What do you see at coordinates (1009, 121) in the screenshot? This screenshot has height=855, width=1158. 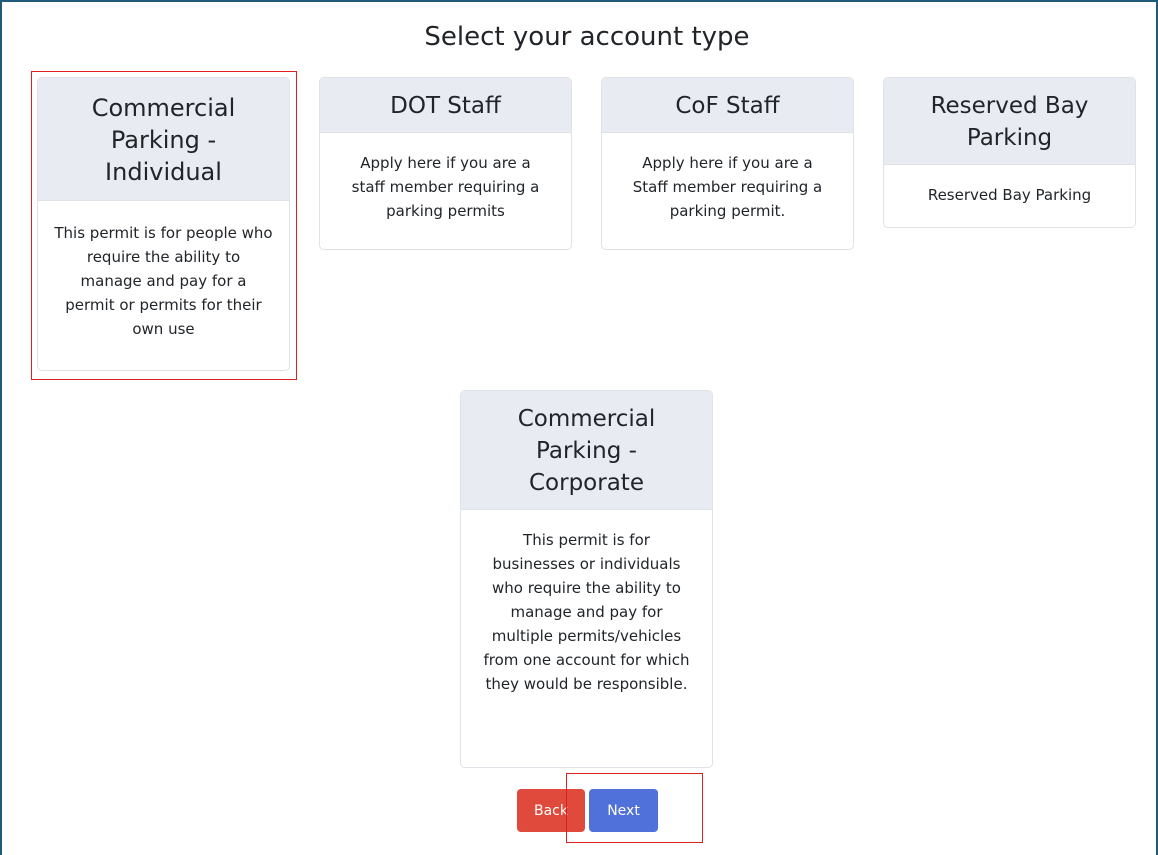 I see `card-title: Reserved Bay Parking` at bounding box center [1009, 121].